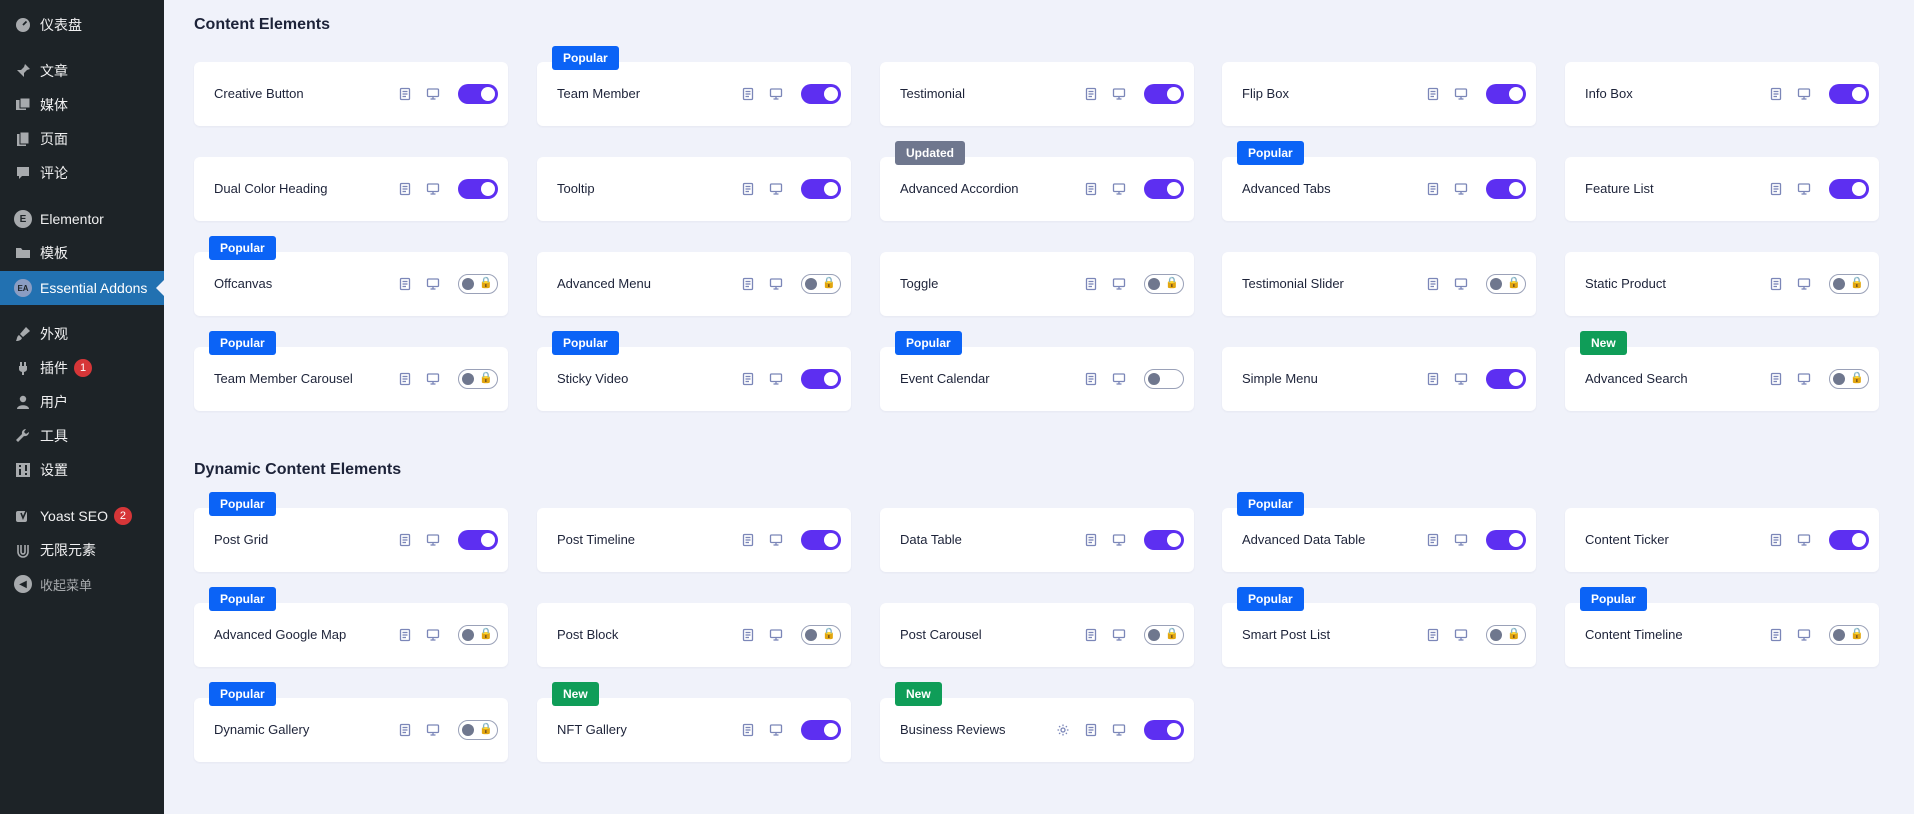  Describe the element at coordinates (82, 288) in the screenshot. I see `sidebar-item-7: EA Essential Addons` at that location.